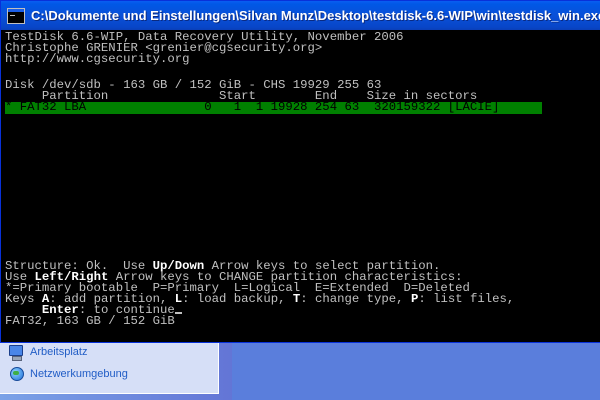  I want to click on explorer-item-label: Netzwerkumgebung, so click(79, 374).